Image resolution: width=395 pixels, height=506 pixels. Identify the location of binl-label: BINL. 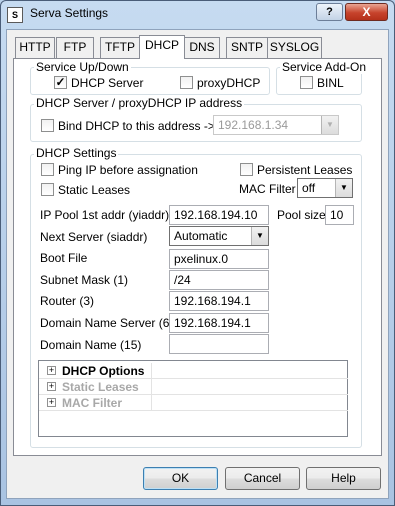
(330, 83).